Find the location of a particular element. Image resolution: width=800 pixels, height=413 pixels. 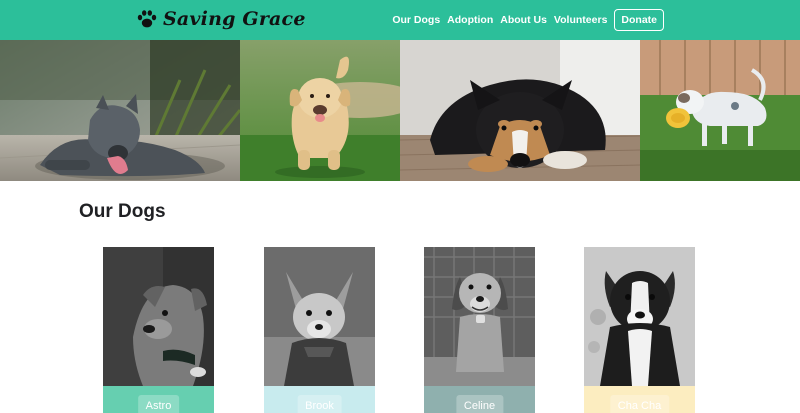

logo-text: Saving Grace is located at coordinates (234, 19).